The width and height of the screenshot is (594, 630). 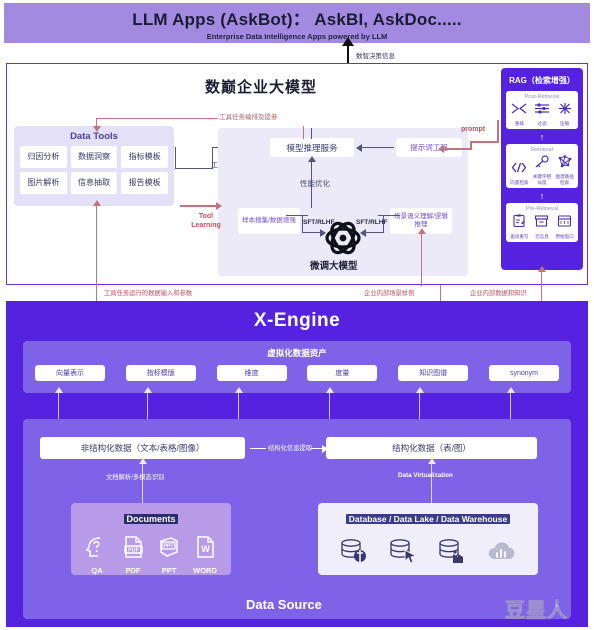 I want to click on data-tool-item: 信息抽取, so click(x=94, y=183).